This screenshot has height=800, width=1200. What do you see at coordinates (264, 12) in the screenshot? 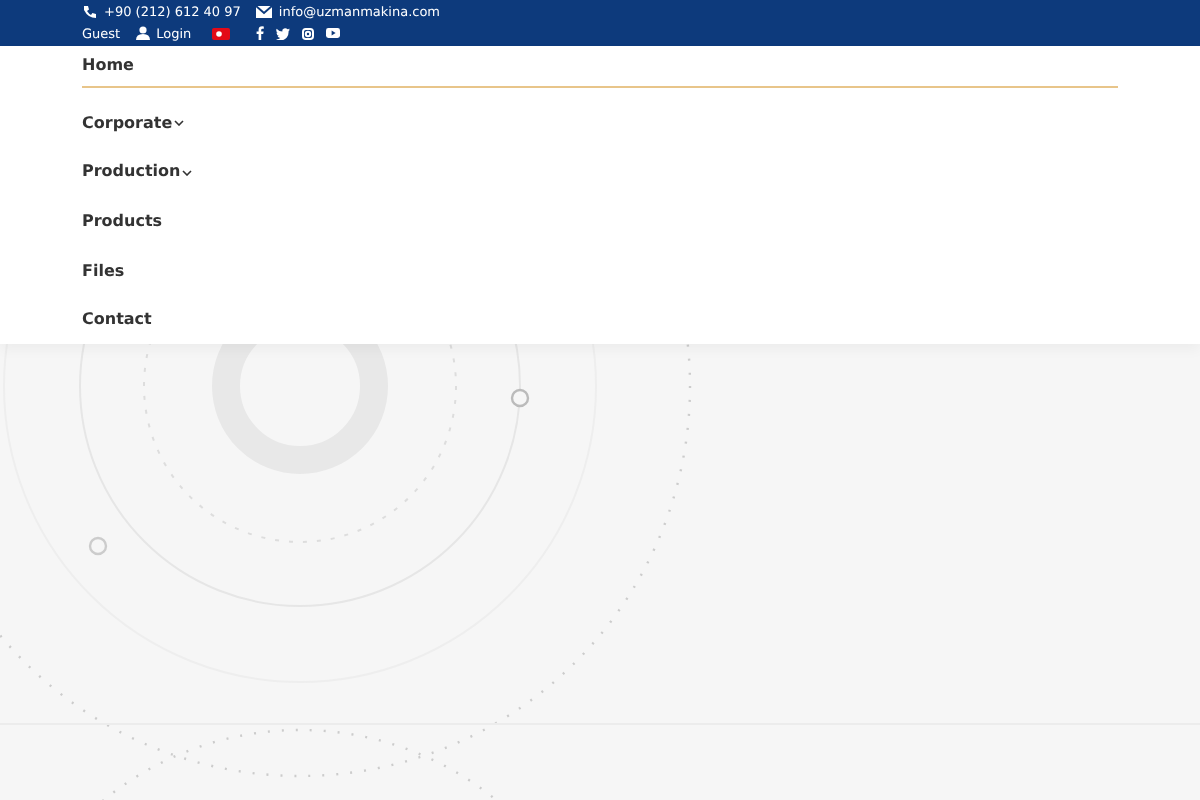
I see `envelope-icon` at bounding box center [264, 12].